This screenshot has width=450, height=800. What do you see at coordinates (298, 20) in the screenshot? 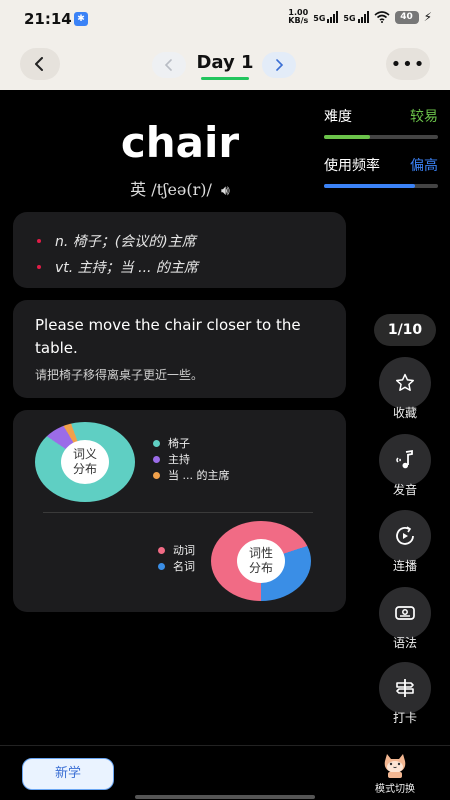
I see `net-speed-unit: KB/s` at bounding box center [298, 20].